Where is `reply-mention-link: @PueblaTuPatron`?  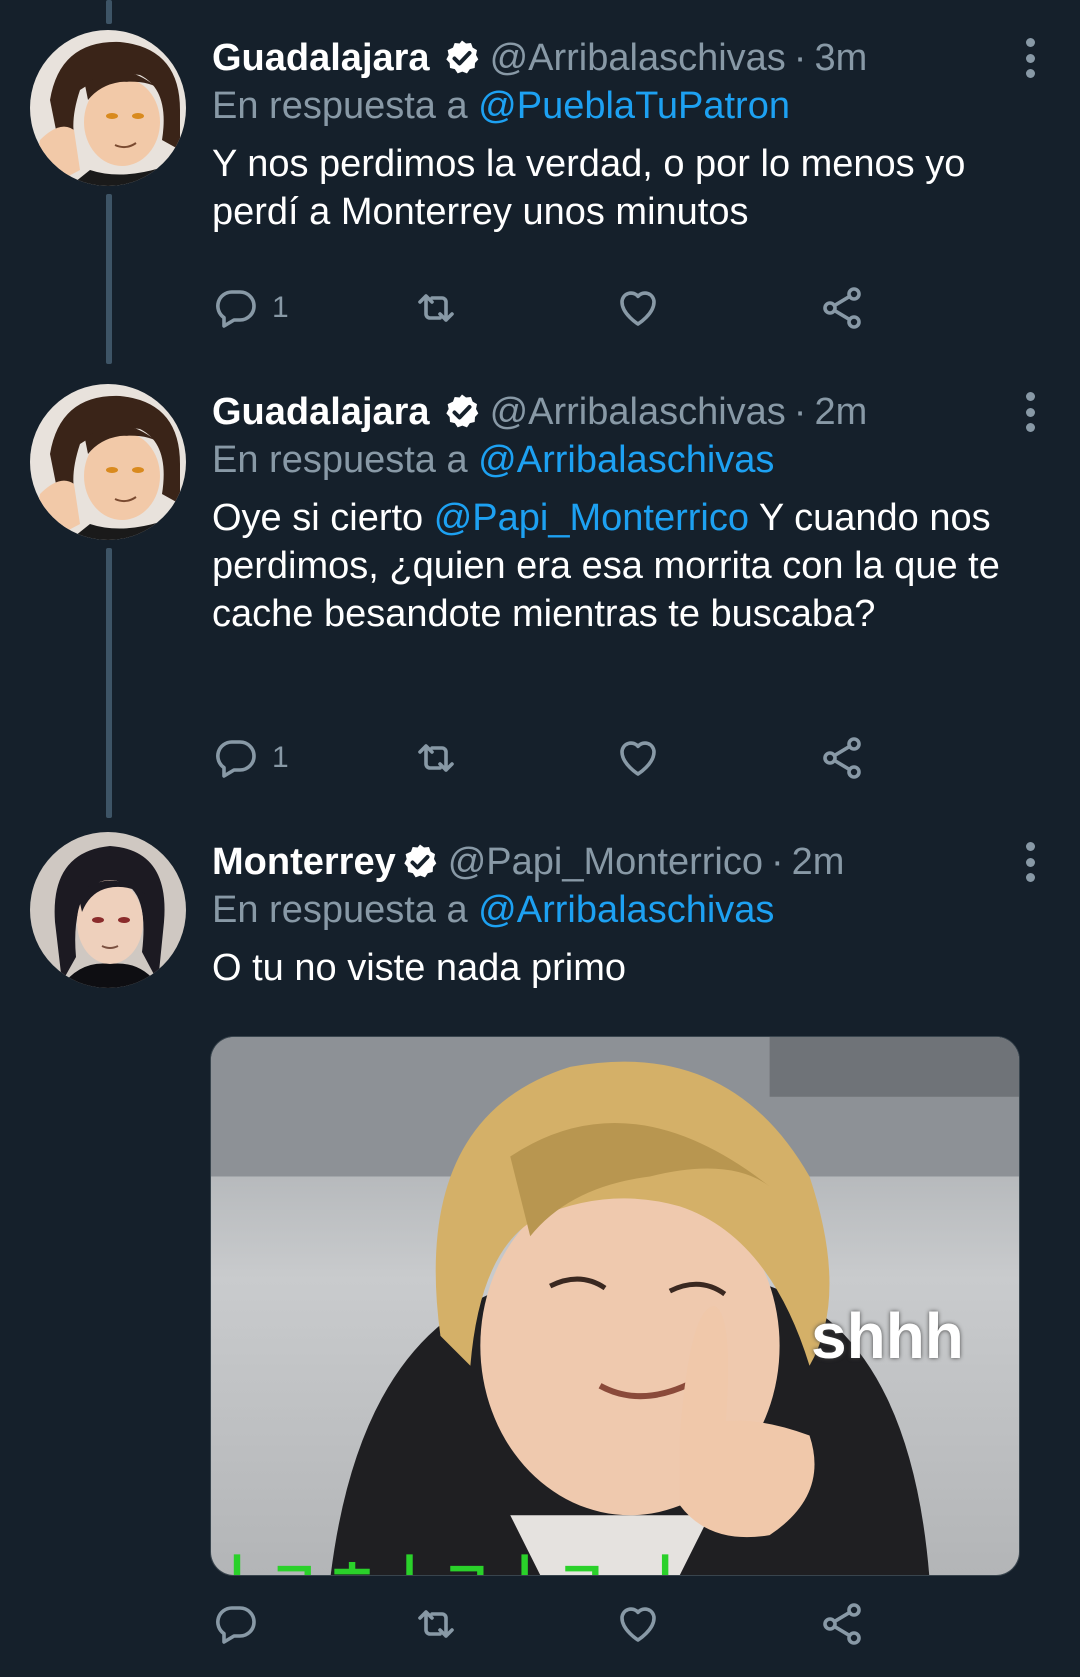 reply-mention-link: @PueblaTuPatron is located at coordinates (634, 106).